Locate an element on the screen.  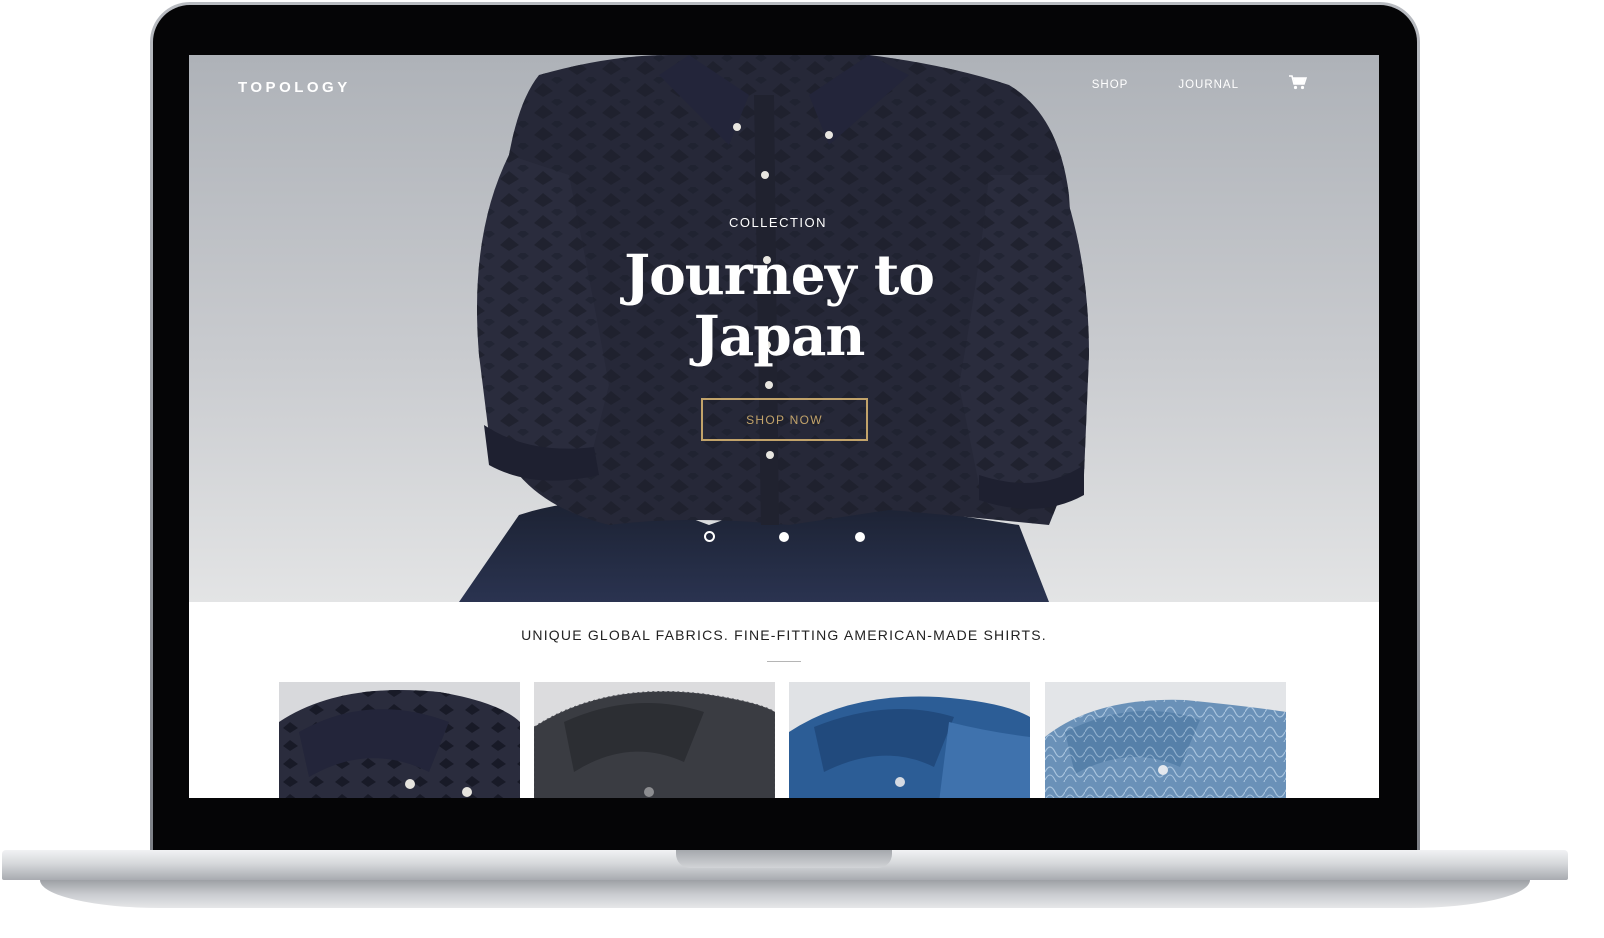
product-image-blue-print-shirt is located at coordinates (1165, 740).